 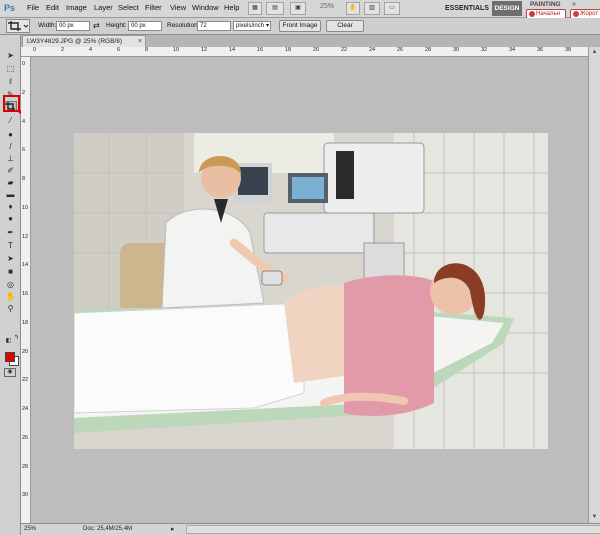 I want to click on hand-rotate-icon: ✋, so click(x=353, y=8).